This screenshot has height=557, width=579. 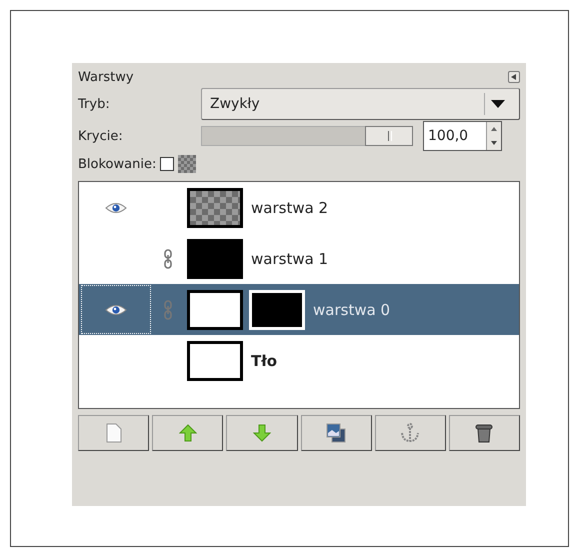 I want to click on left-triangle-icon, so click(x=514, y=77).